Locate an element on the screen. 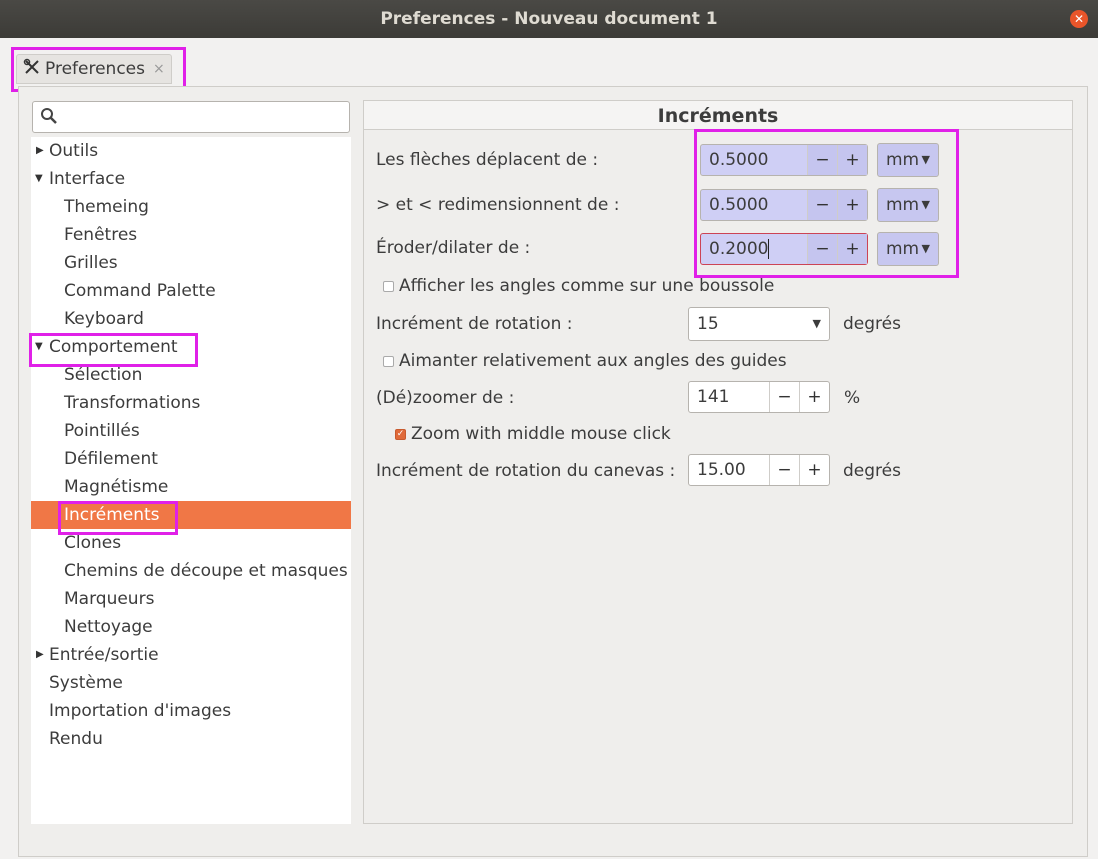 This screenshot has width=1098, height=859. tree-item-transformations: Transformations is located at coordinates (191, 403).